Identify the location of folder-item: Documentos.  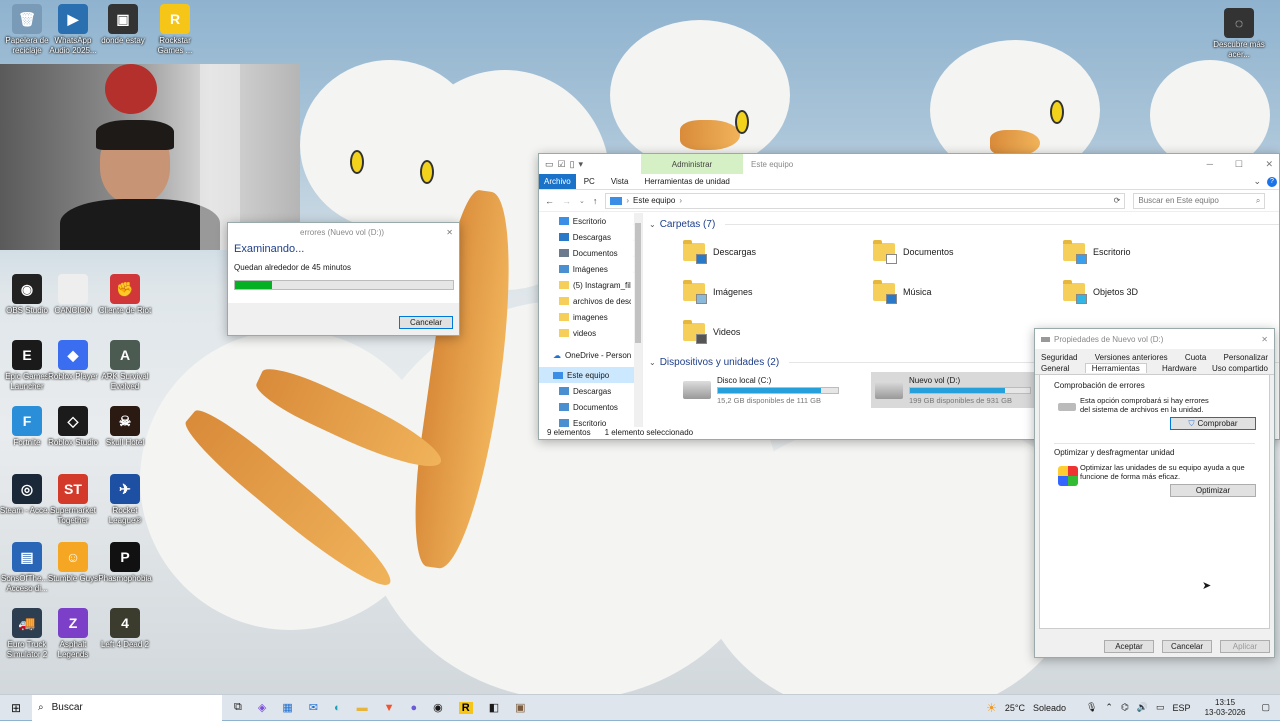
(968, 252).